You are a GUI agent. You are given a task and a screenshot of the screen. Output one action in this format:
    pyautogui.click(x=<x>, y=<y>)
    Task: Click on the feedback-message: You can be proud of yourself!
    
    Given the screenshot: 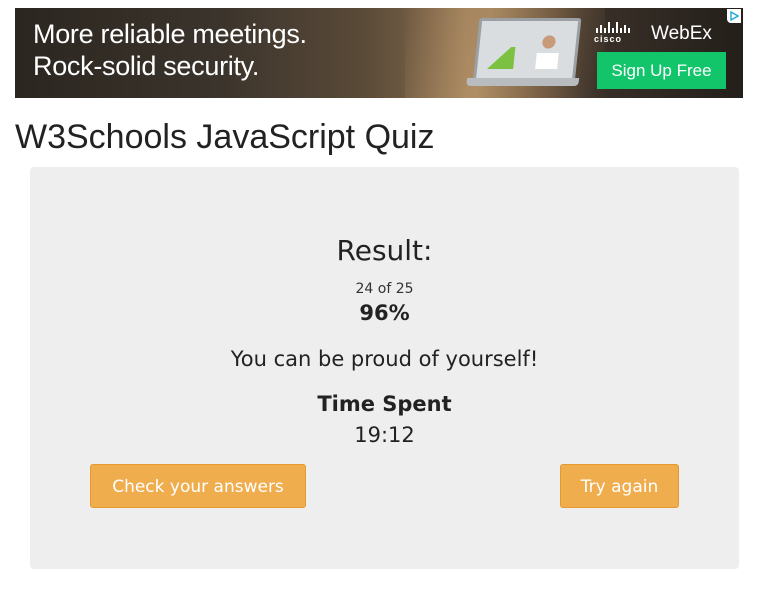 What is the action you would take?
    pyautogui.click(x=384, y=359)
    